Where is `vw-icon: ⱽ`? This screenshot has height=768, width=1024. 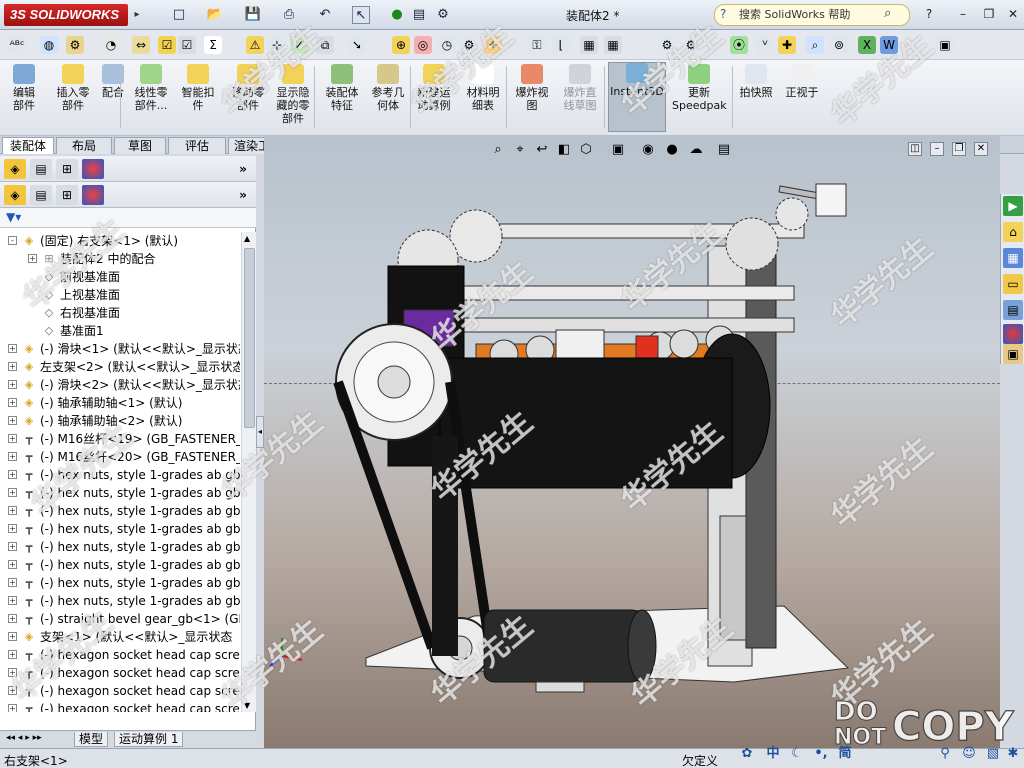 vw-icon: ⱽ is located at coordinates (765, 45).